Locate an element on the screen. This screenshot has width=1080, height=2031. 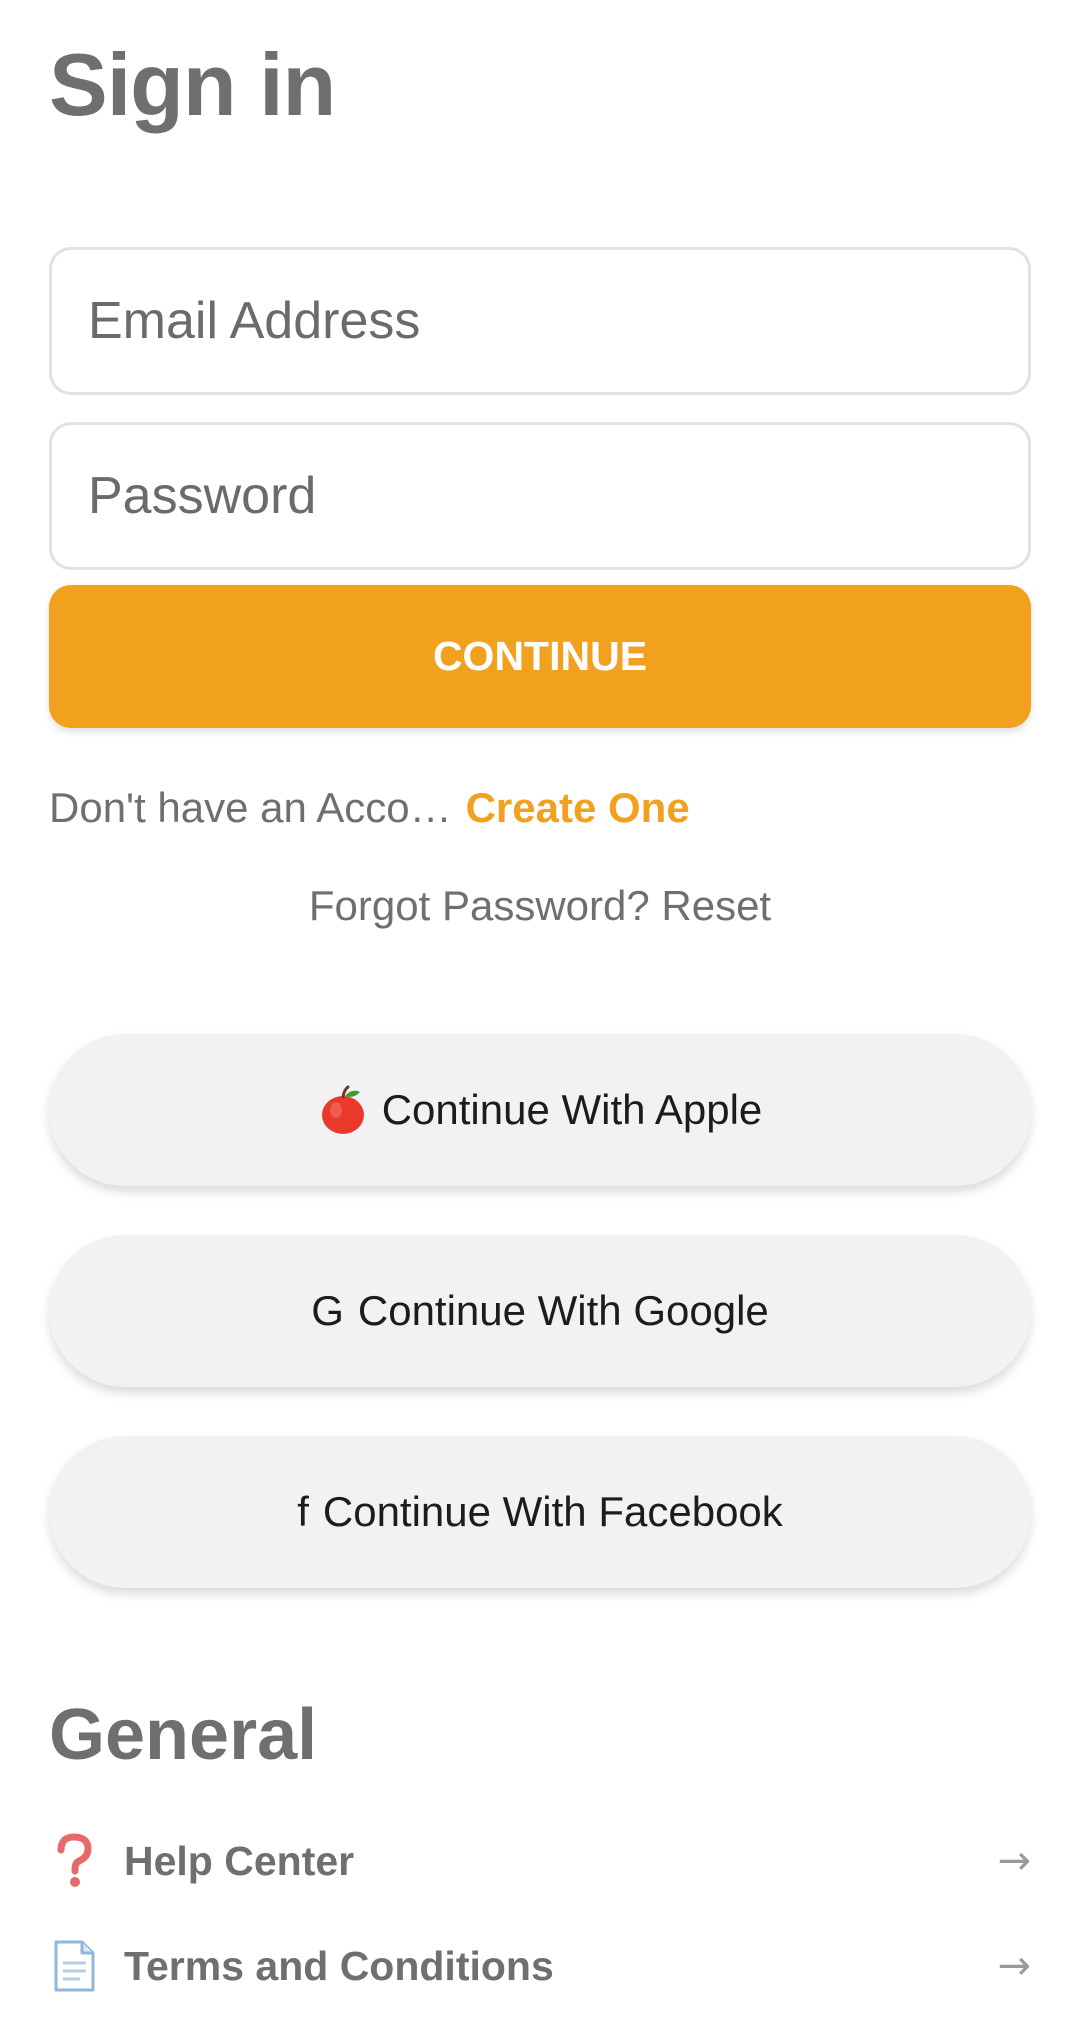
continue-button: CONTINUE is located at coordinates (540, 656).